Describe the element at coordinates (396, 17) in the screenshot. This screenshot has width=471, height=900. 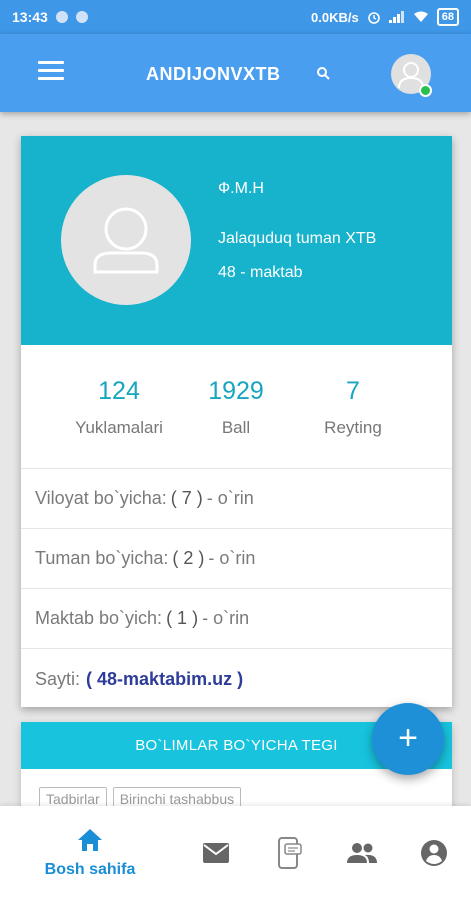
I see `signal-icon` at that location.